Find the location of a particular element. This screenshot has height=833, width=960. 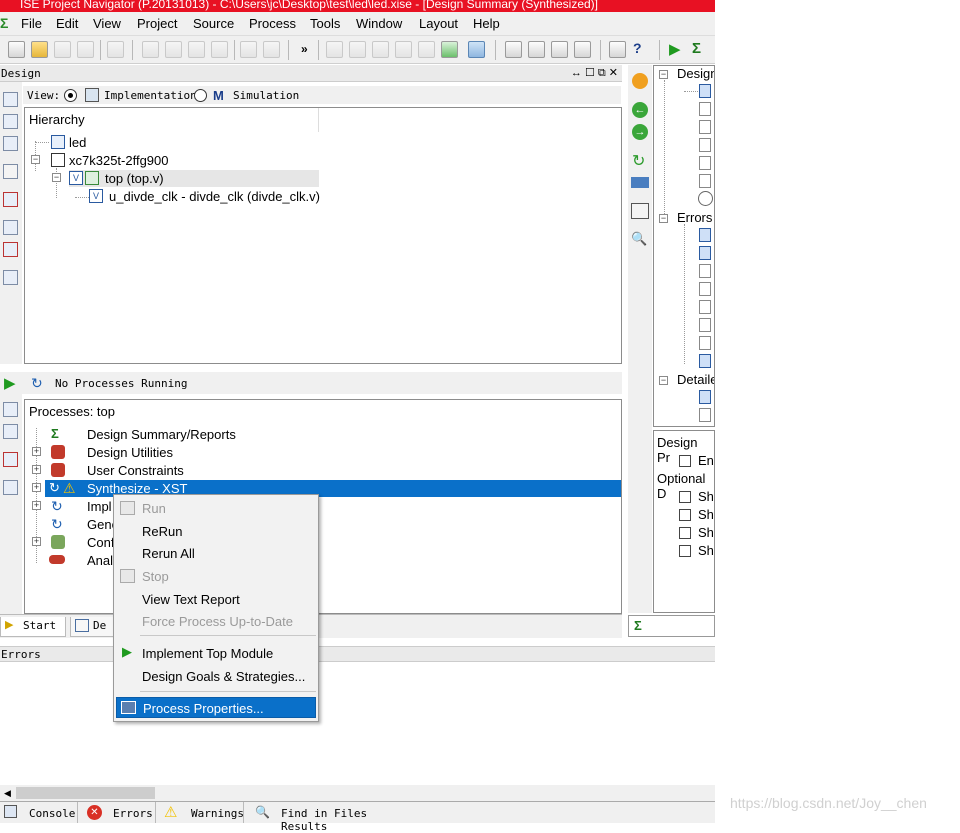

copy-icon is located at coordinates (173, 49).